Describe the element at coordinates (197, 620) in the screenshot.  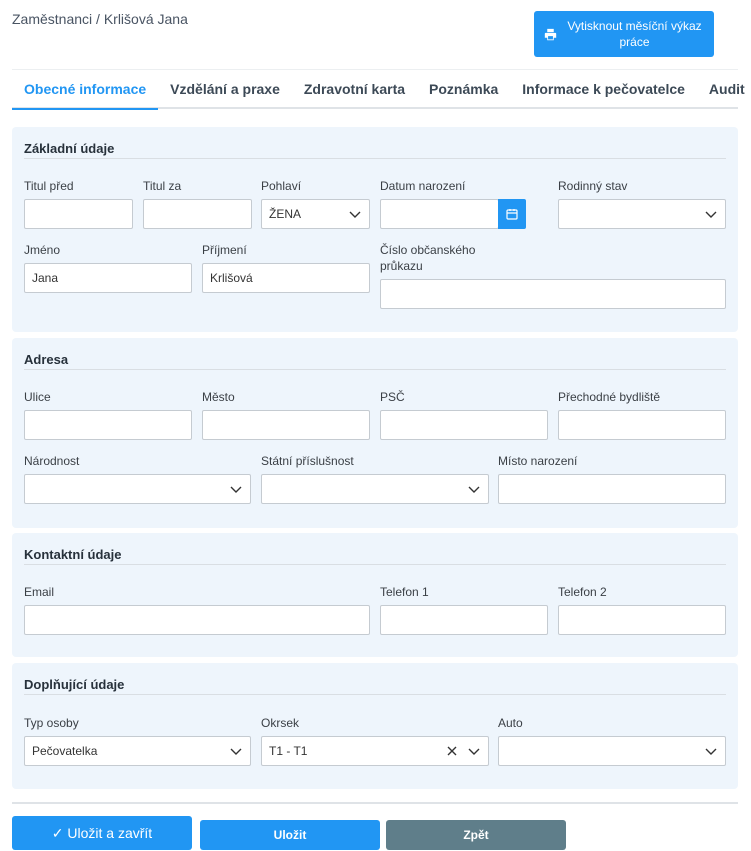
I see `email-input` at that location.